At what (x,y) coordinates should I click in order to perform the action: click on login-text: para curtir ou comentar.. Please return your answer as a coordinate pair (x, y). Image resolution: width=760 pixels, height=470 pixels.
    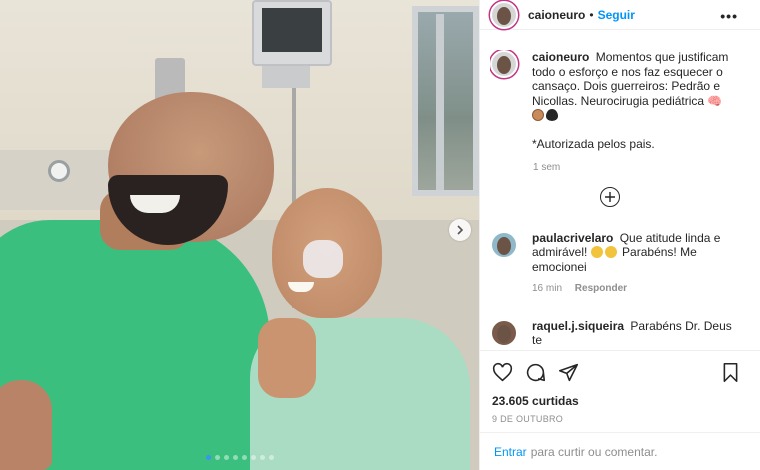
    Looking at the image, I should click on (594, 451).